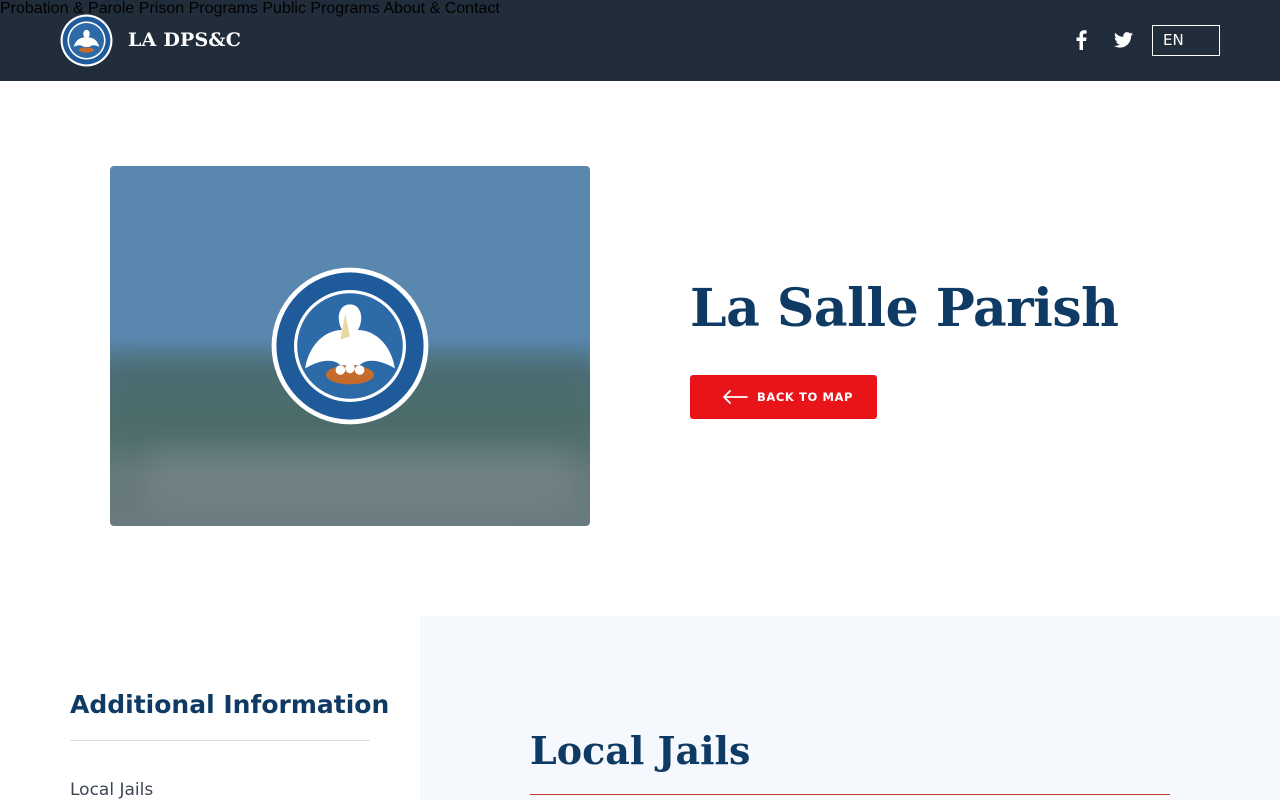 Image resolution: width=1280 pixels, height=800 pixels. I want to click on nav-public-programs: Public Programs, so click(320, 8).